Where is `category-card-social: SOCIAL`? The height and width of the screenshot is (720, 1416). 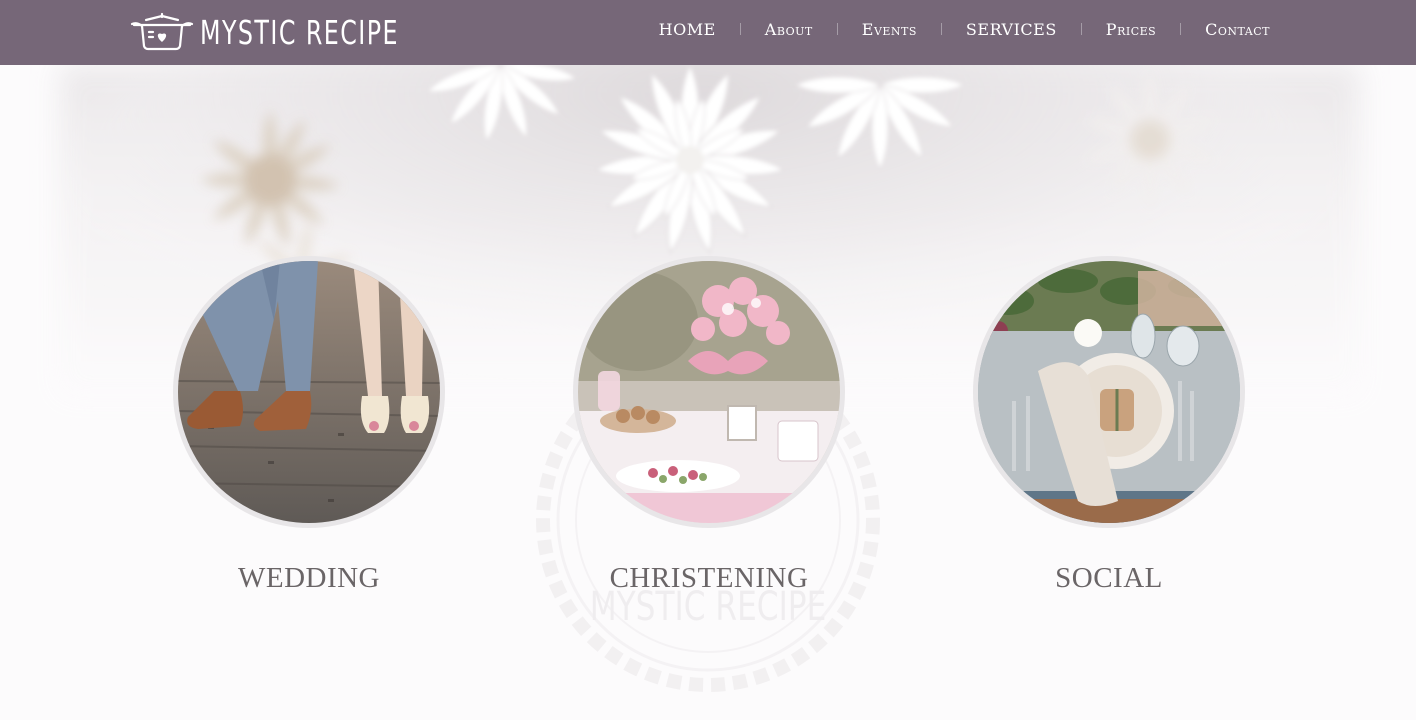 category-card-social: SOCIAL is located at coordinates (1109, 425).